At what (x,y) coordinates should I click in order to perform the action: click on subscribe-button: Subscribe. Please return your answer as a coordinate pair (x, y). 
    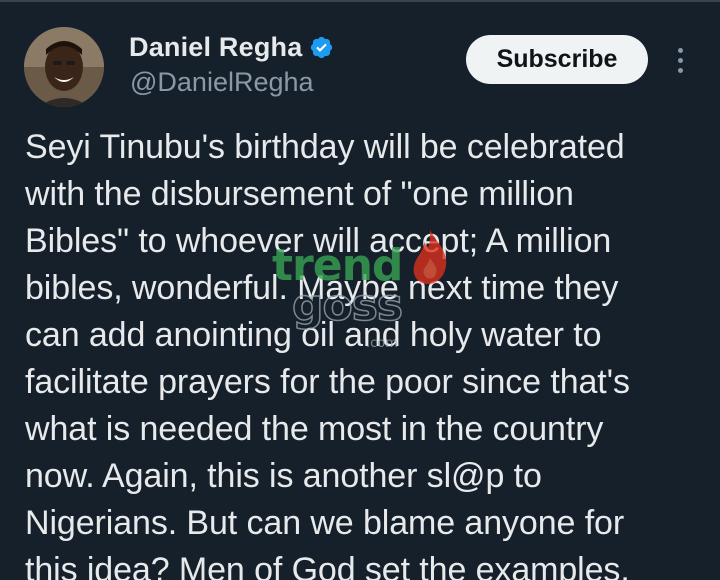
    Looking at the image, I should click on (557, 59).